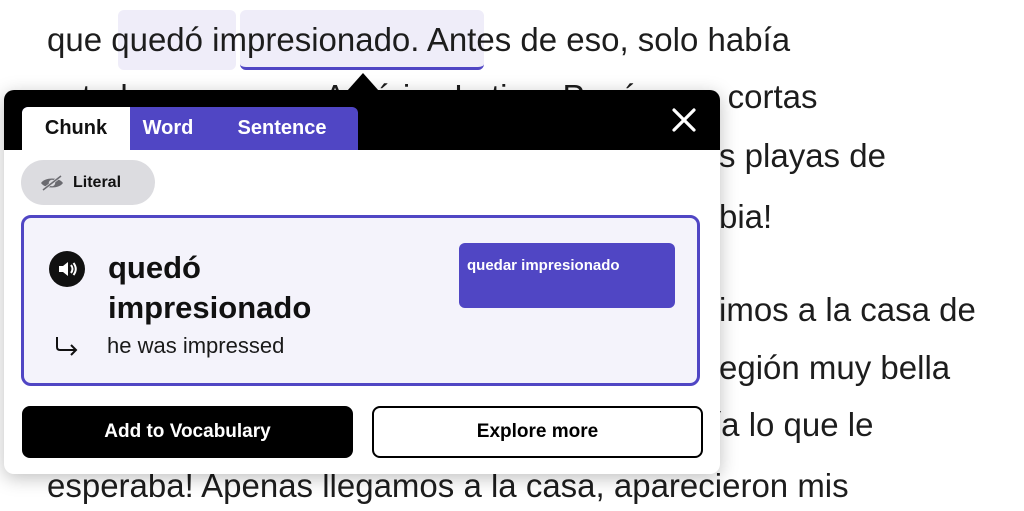 The image size is (1024, 511). Describe the element at coordinates (835, 367) in the screenshot. I see `reader-line-6: egión muy bella` at that location.